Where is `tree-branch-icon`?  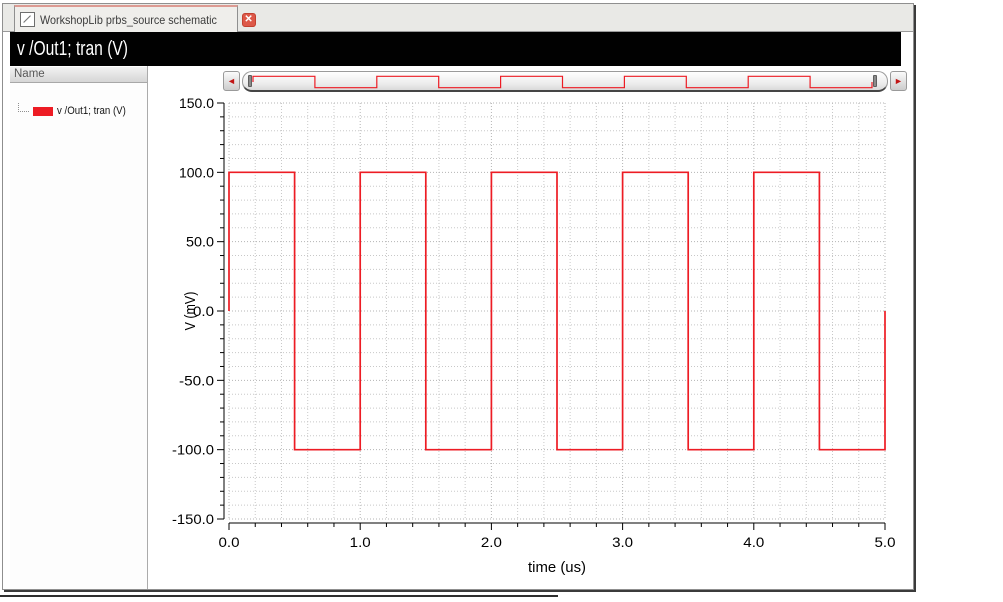
tree-branch-icon is located at coordinates (23, 107).